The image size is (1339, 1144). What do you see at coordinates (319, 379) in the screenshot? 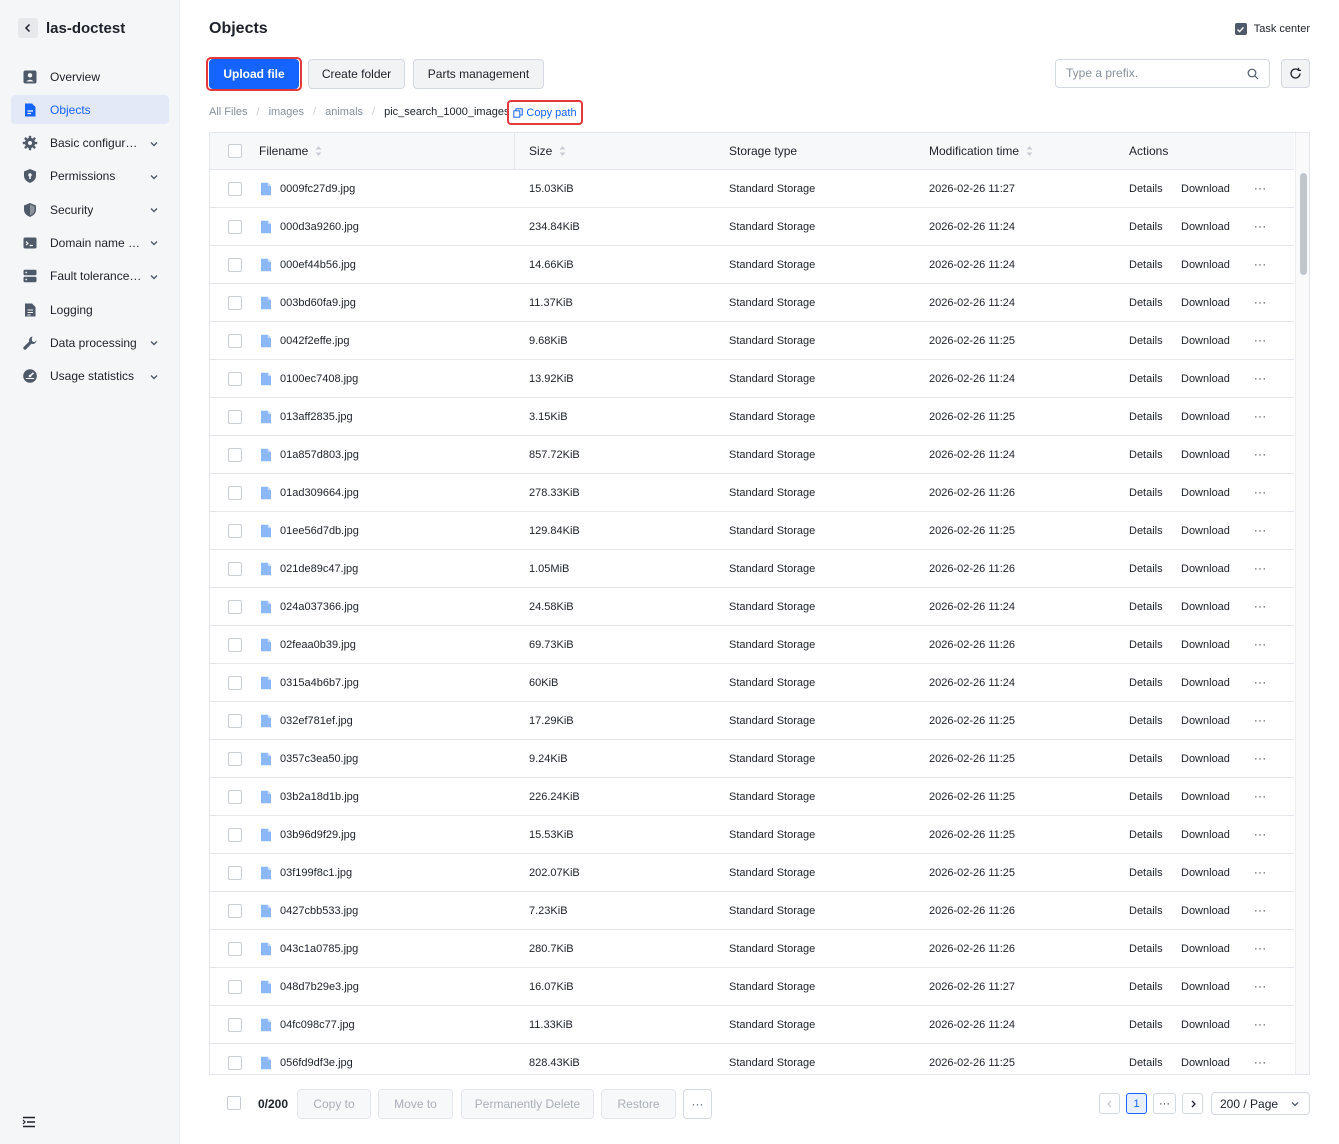
I see `file-name: 0100ec7408.jpg` at bounding box center [319, 379].